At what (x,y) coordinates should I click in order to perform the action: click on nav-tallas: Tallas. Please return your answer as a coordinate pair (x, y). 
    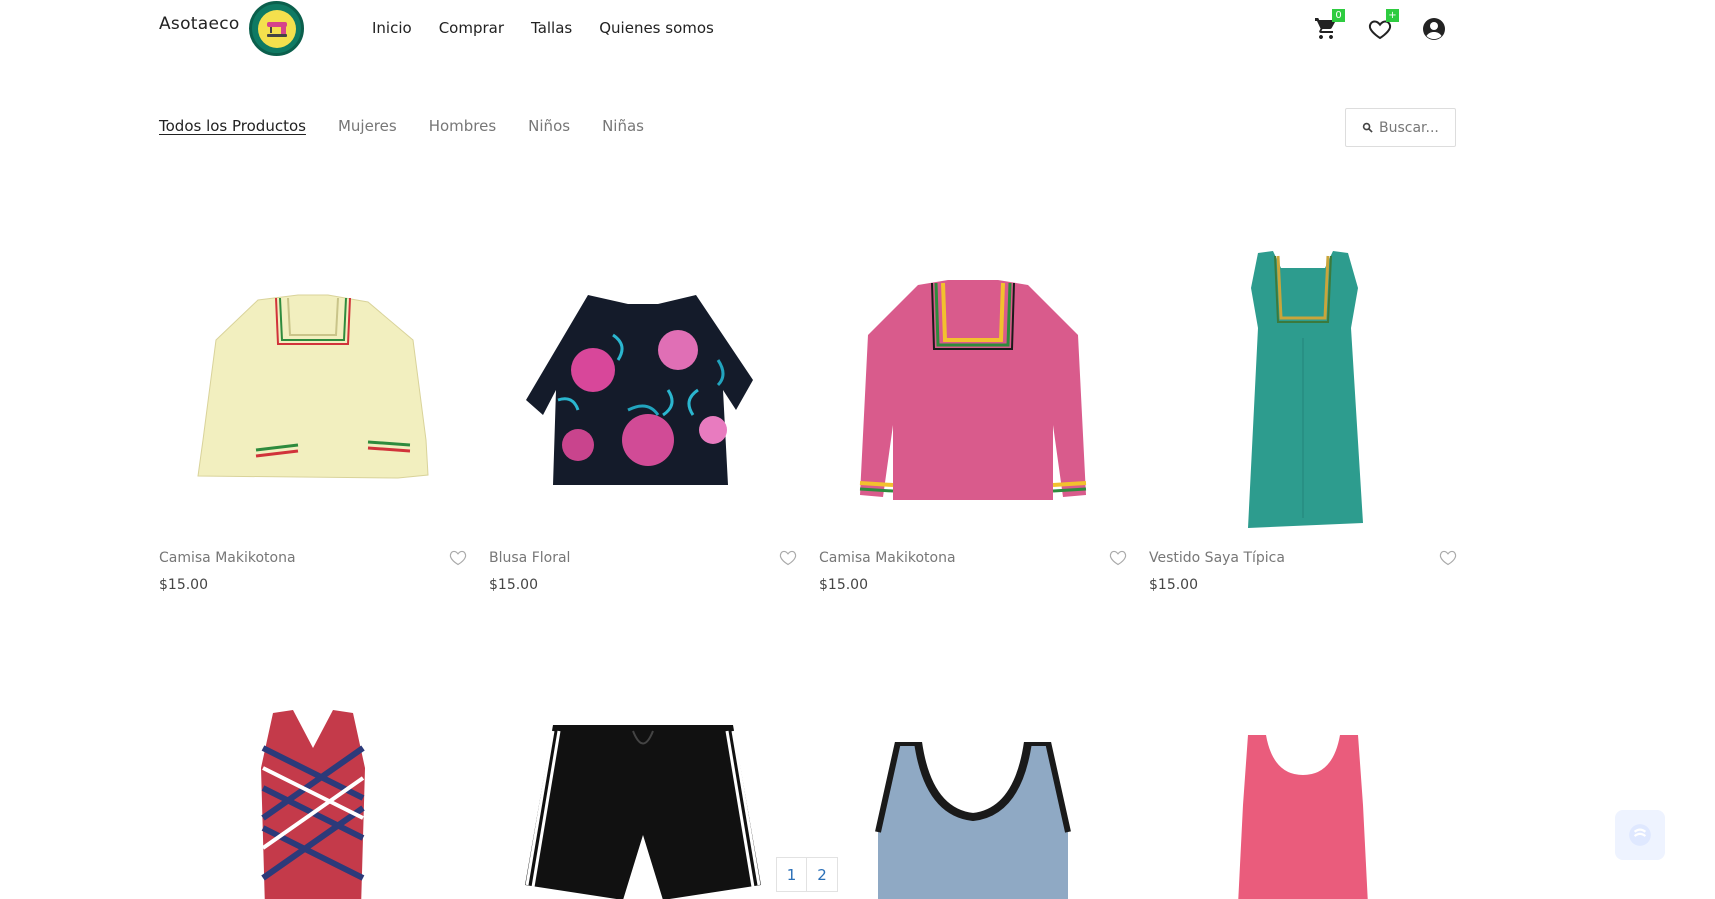
    Looking at the image, I should click on (551, 28).